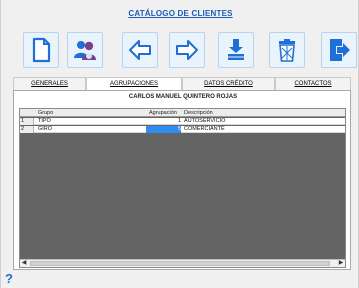 This screenshot has height=288, width=359. I want to click on scroll-right-icon: ▶, so click(341, 263).